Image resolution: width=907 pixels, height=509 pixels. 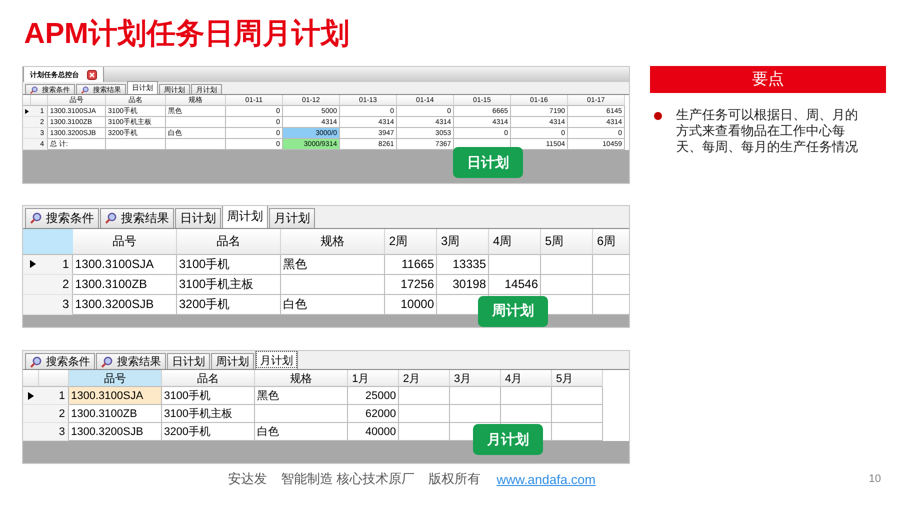 I want to click on table-cell: 30198, so click(x=463, y=284).